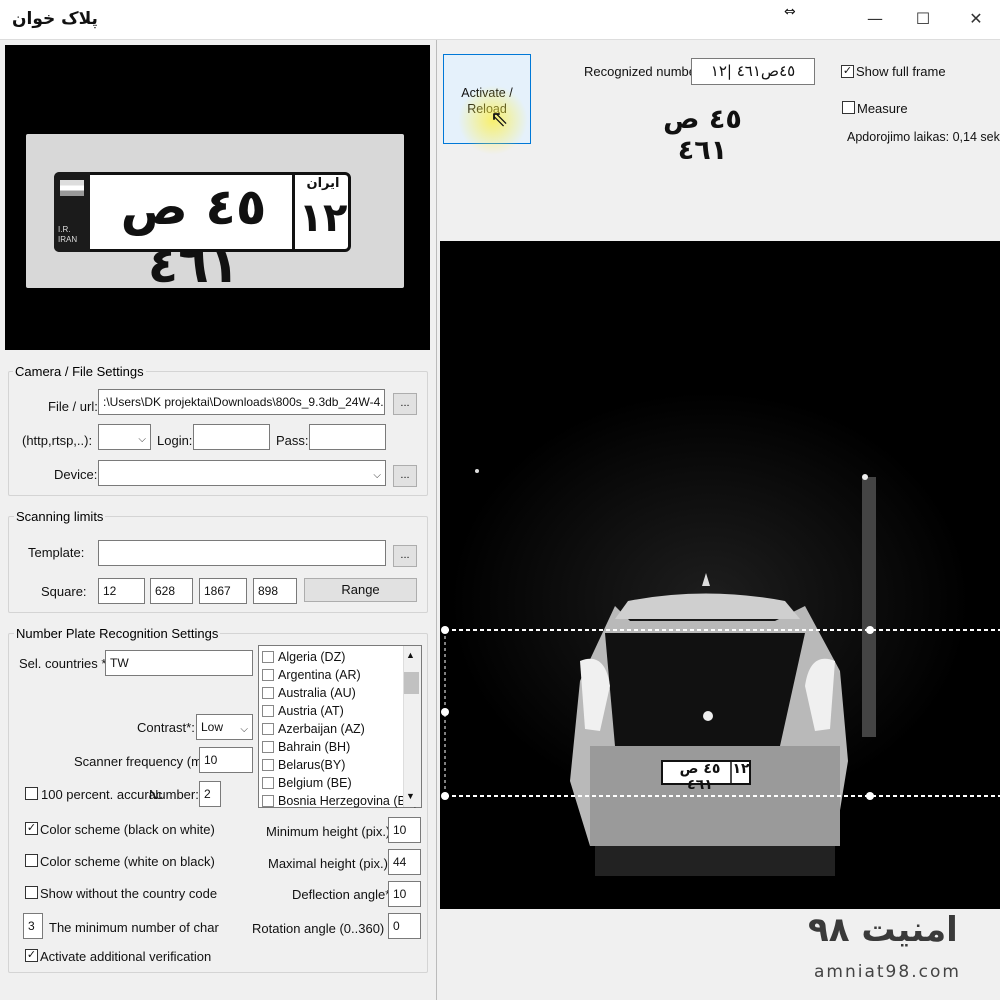 This screenshot has height=1000, width=1000. What do you see at coordinates (79, 371) in the screenshot?
I see `camera-settings-title: Camera / File Settings` at bounding box center [79, 371].